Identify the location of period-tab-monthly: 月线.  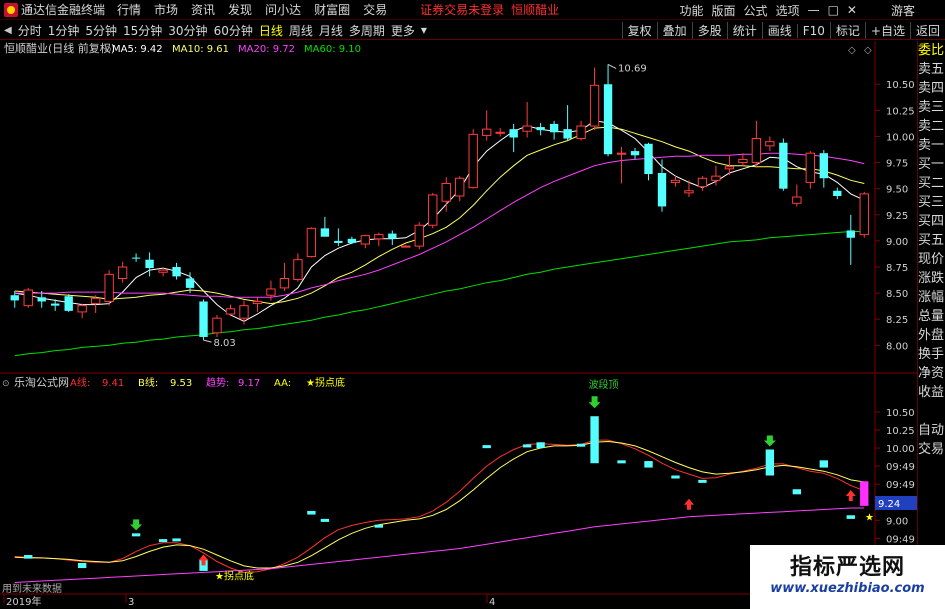
(331, 30).